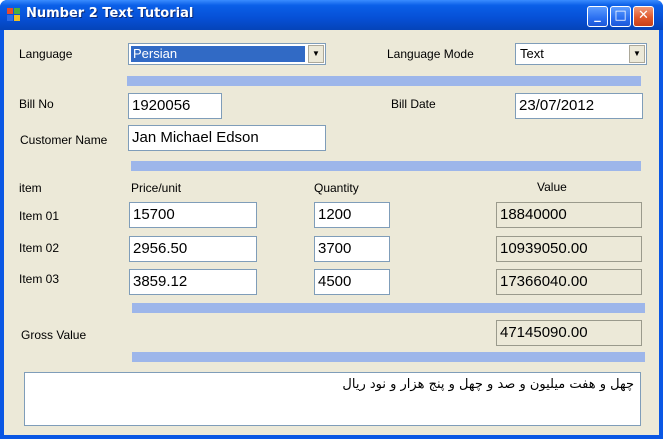 This screenshot has height=439, width=663. Describe the element at coordinates (430, 54) in the screenshot. I see `language-mode-label: Language Mode` at that location.